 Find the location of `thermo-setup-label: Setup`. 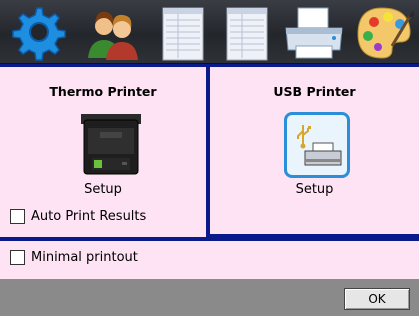

thermo-setup-label: Setup is located at coordinates (103, 189).